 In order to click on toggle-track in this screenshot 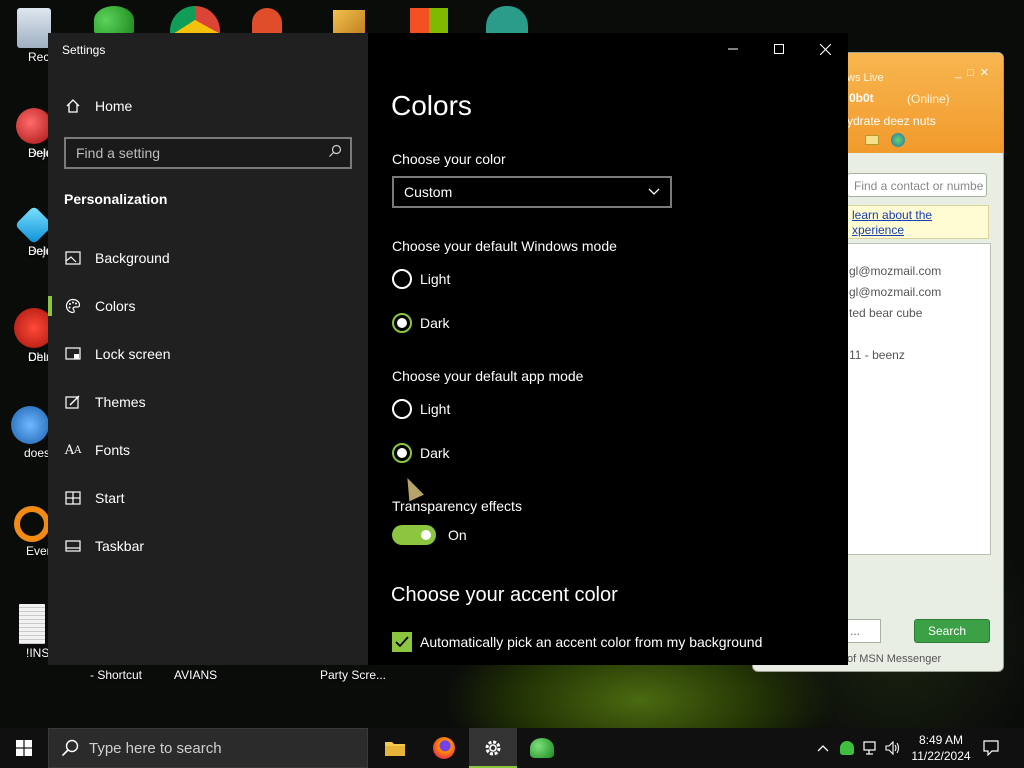, I will do `click(414, 535)`.